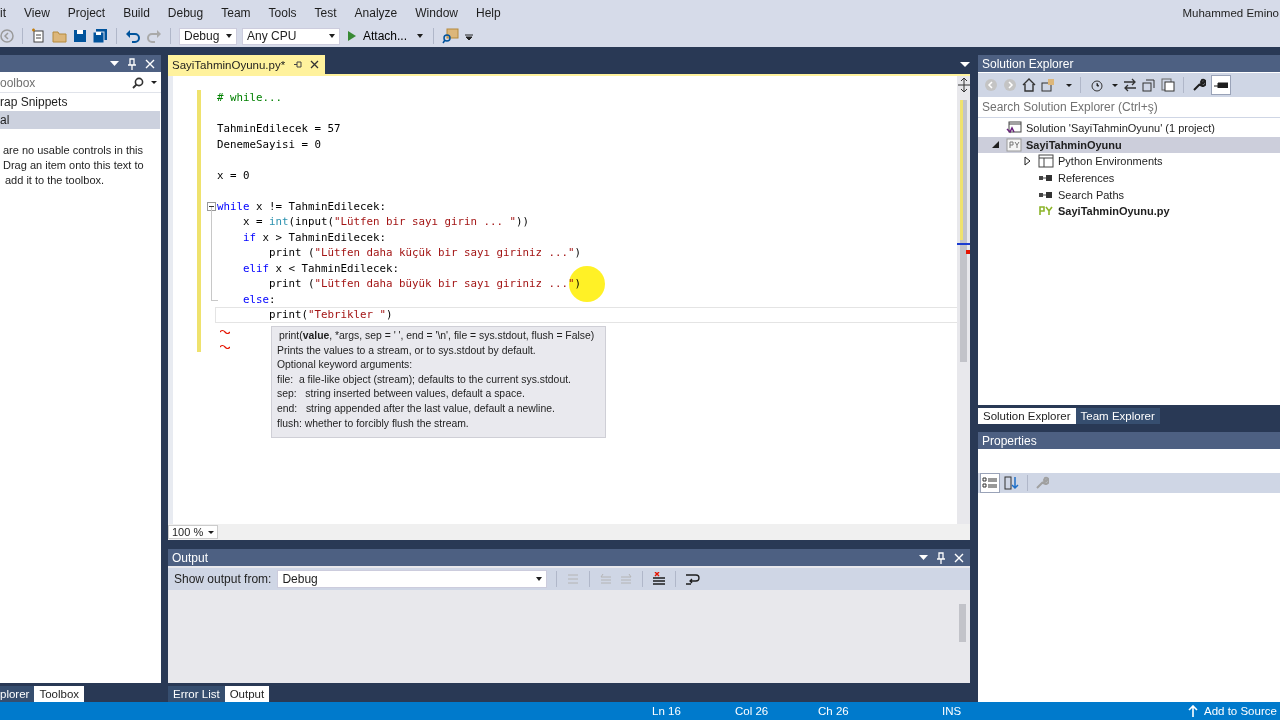 The height and width of the screenshot is (720, 1280). What do you see at coordinates (352, 36) in the screenshot?
I see `play-icon` at bounding box center [352, 36].